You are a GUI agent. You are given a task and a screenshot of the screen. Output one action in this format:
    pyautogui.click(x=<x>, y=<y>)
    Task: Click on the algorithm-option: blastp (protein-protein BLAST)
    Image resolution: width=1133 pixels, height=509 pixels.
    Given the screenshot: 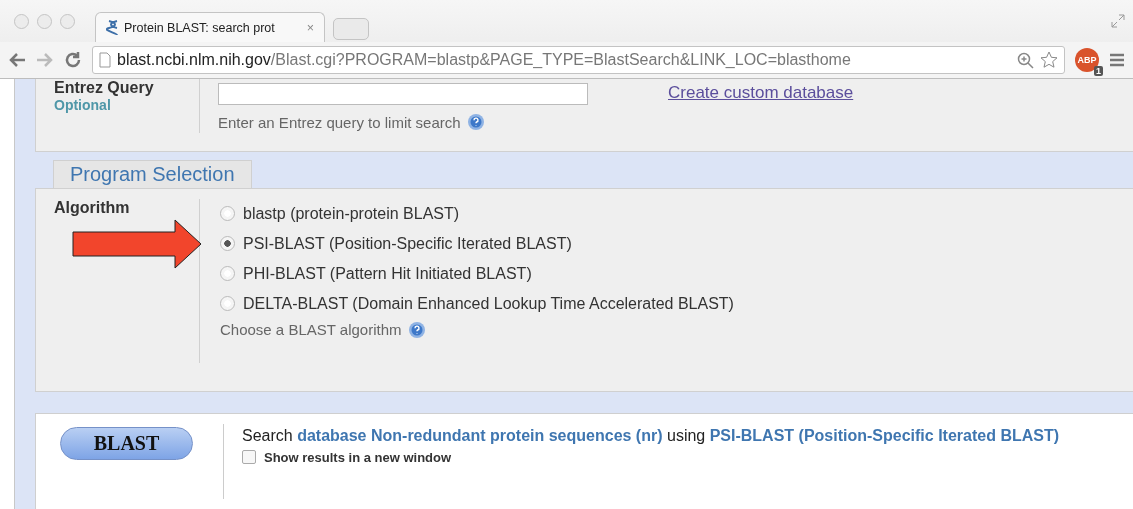 What is the action you would take?
    pyautogui.click(x=477, y=213)
    